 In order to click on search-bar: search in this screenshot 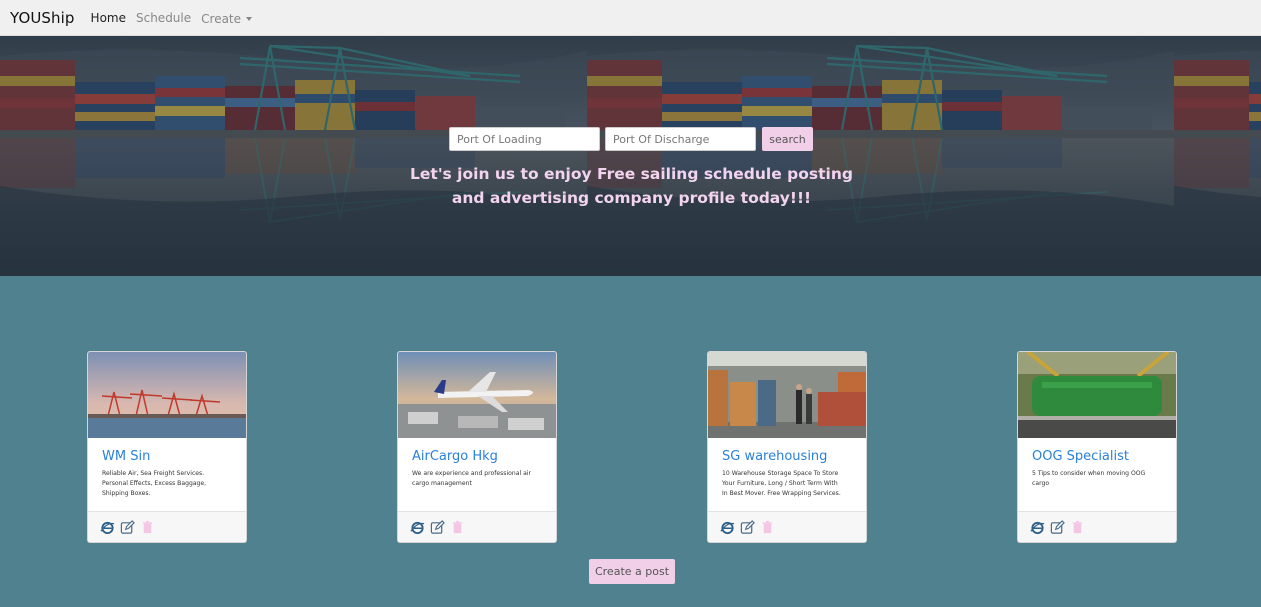, I will do `click(631, 139)`.